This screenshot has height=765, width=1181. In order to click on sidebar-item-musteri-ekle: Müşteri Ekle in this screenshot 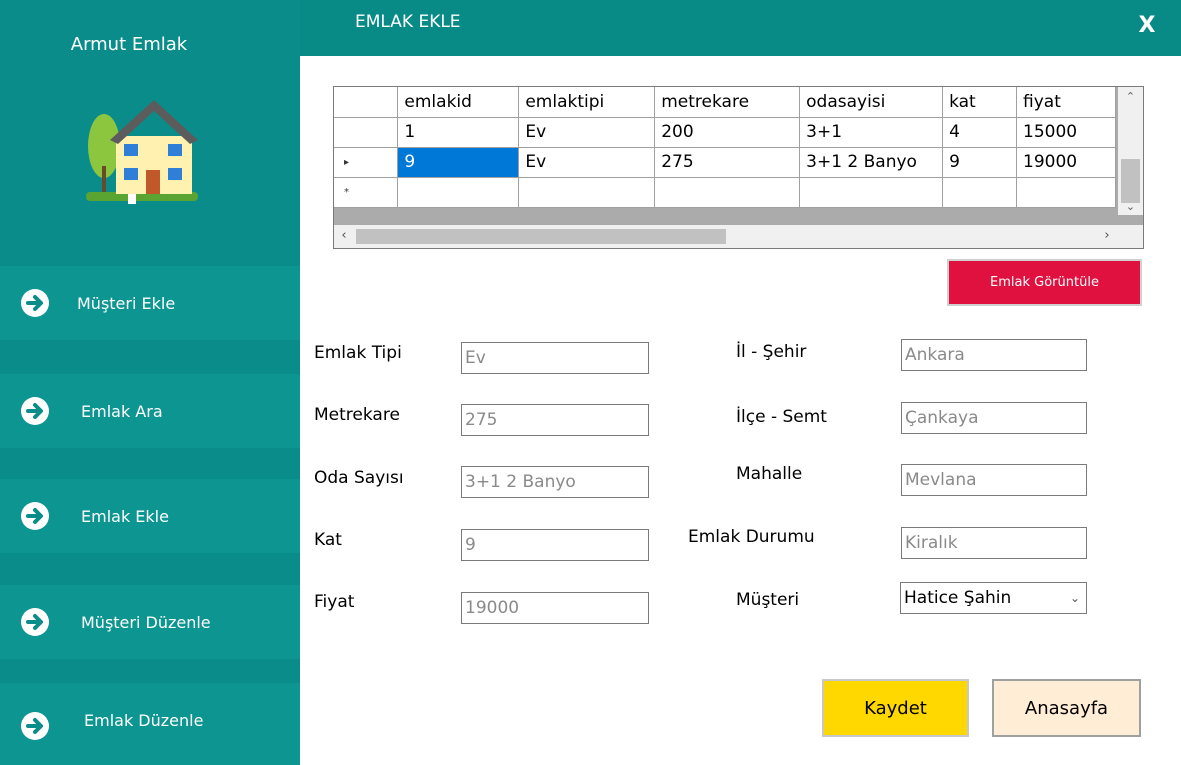, I will do `click(150, 303)`.